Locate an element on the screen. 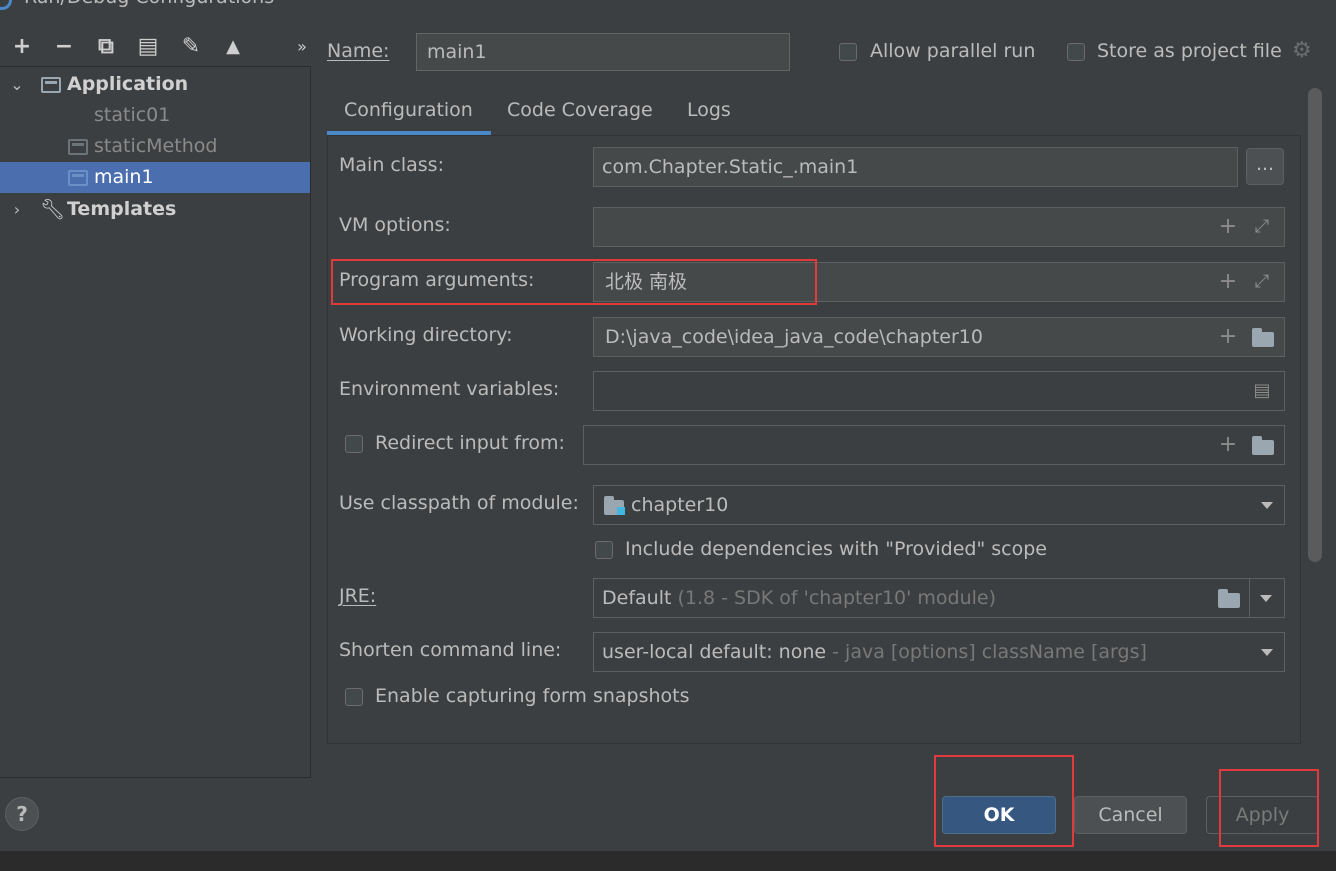 Image resolution: width=1336 pixels, height=871 pixels. tree-item-application: ⌄ Application is located at coordinates (155, 84).